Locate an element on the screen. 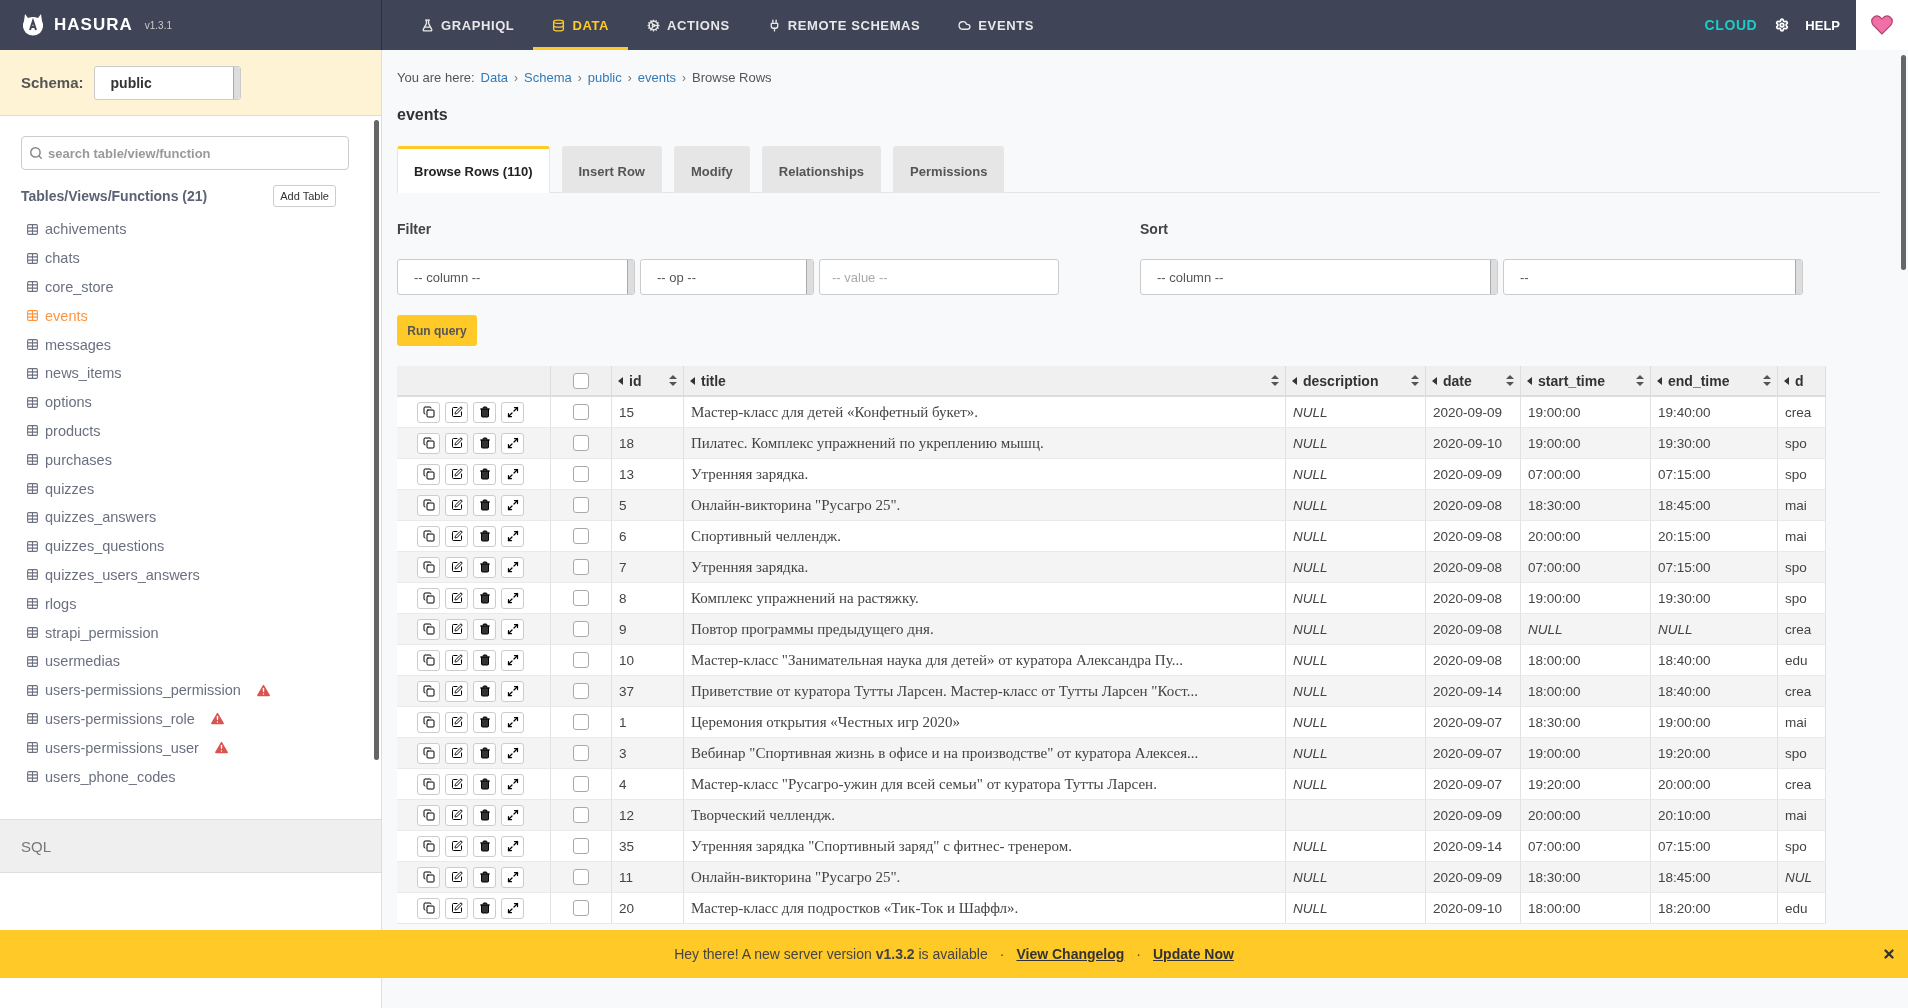 The height and width of the screenshot is (1008, 1908). table-link: products is located at coordinates (201, 431).